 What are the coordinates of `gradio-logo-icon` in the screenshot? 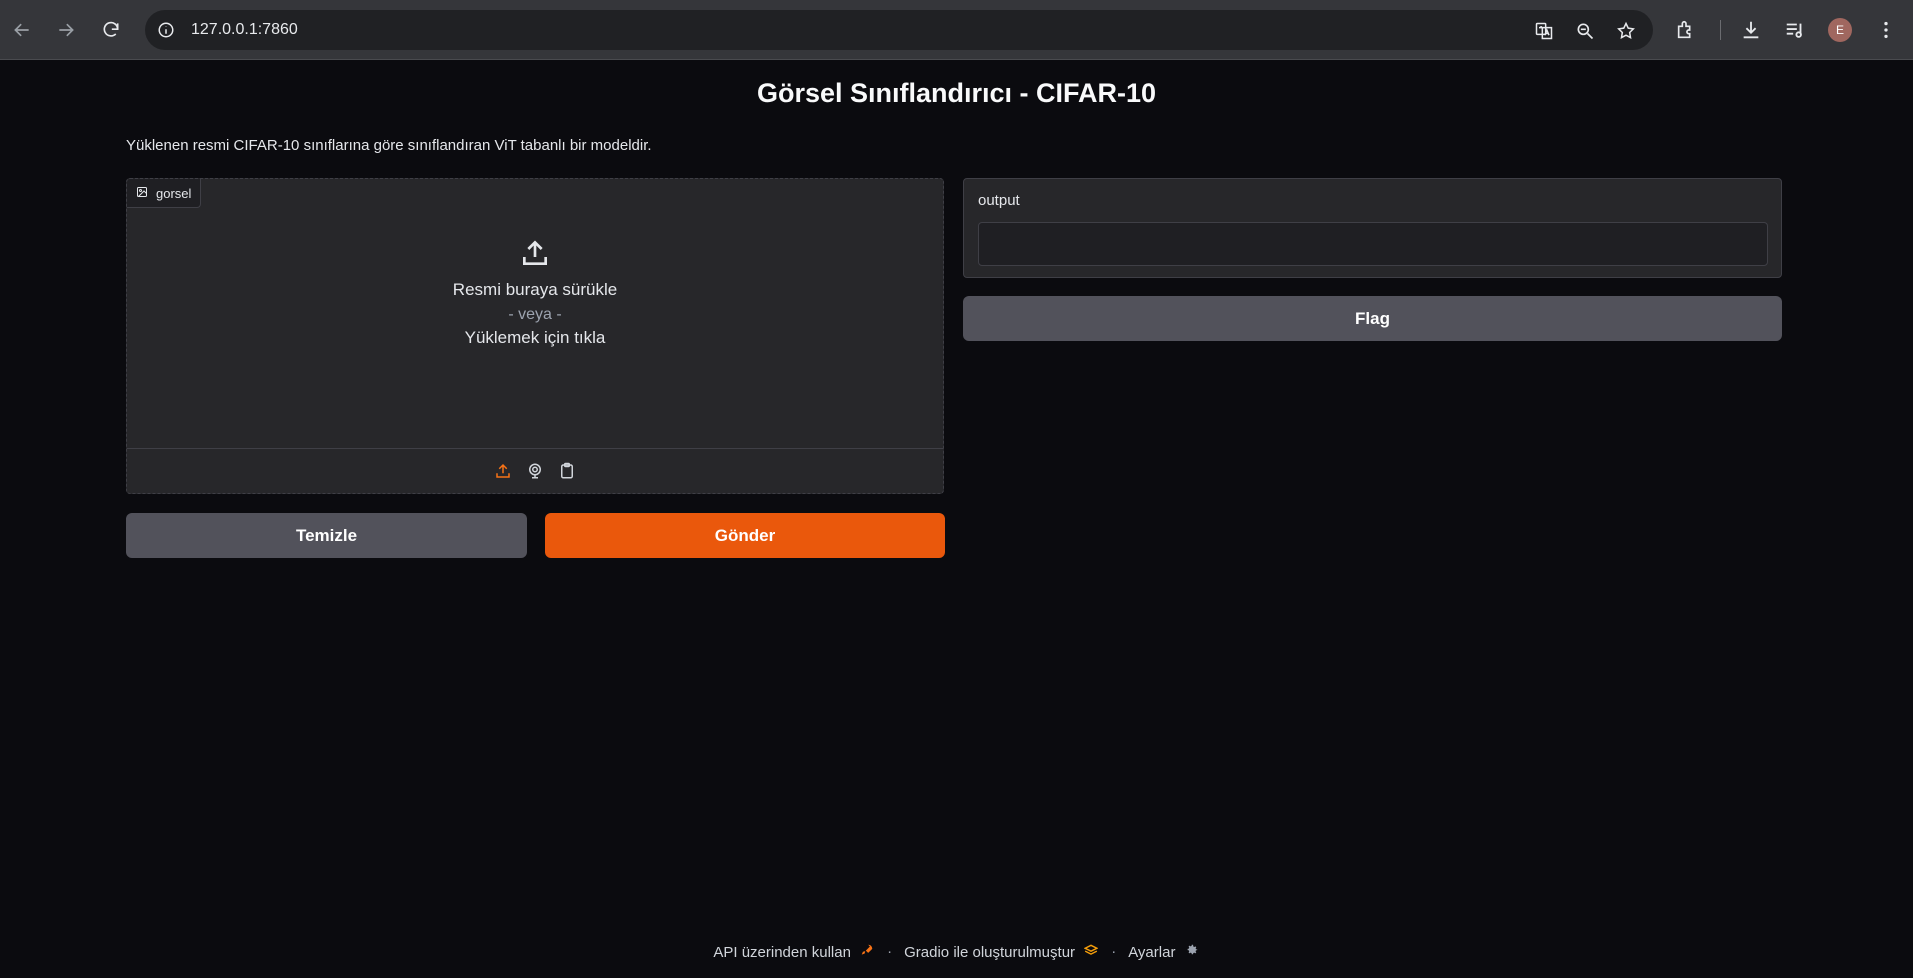 It's located at (1091, 950).